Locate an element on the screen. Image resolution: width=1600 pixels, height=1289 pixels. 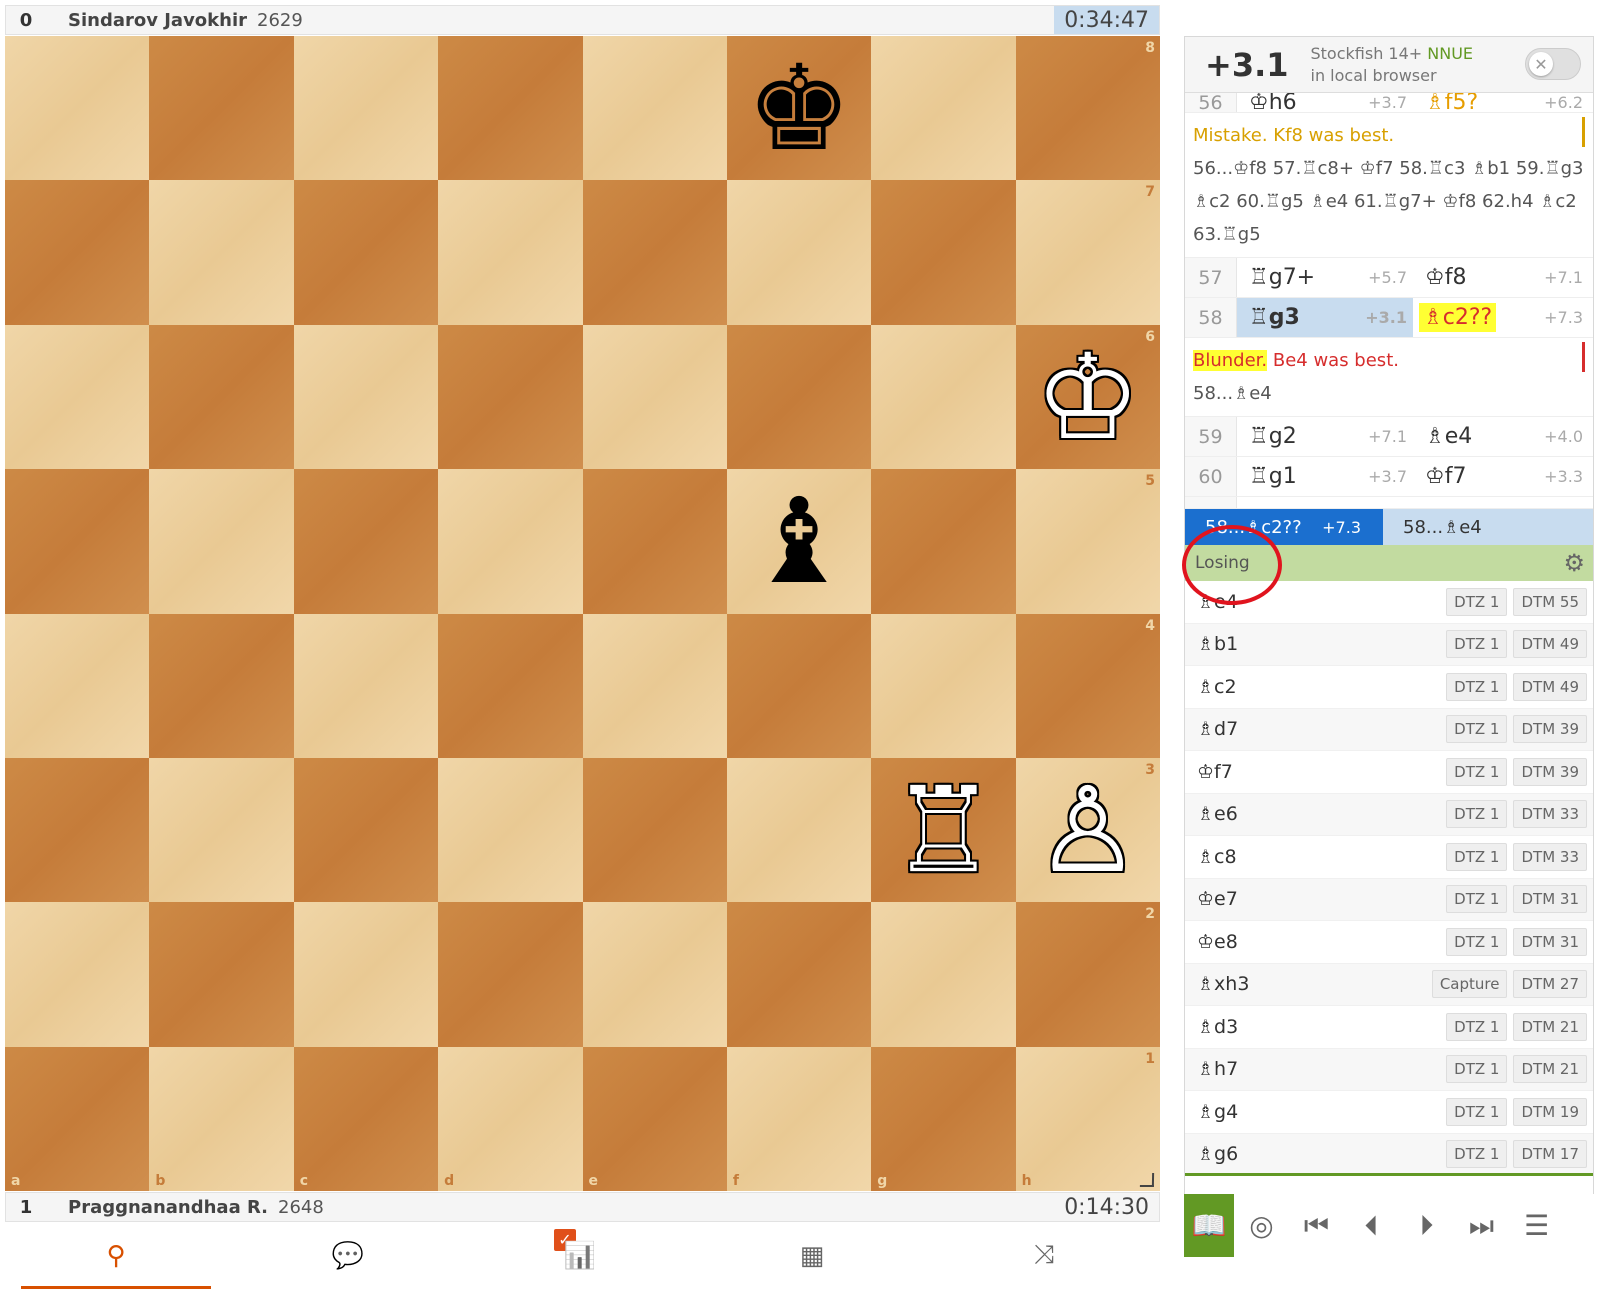
tablebase-move-row: ♗e4 DTZ 1 DTM 55 is located at coordinates (1389, 602).